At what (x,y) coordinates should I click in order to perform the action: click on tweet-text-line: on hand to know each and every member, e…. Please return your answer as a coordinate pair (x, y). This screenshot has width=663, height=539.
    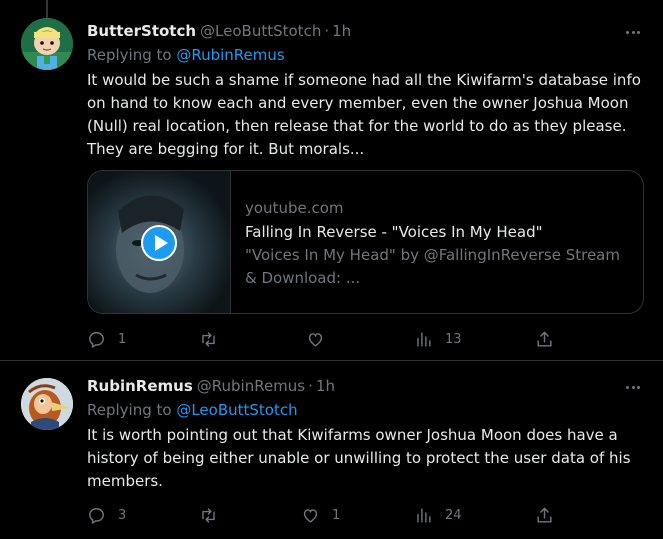
    Looking at the image, I should click on (358, 103).